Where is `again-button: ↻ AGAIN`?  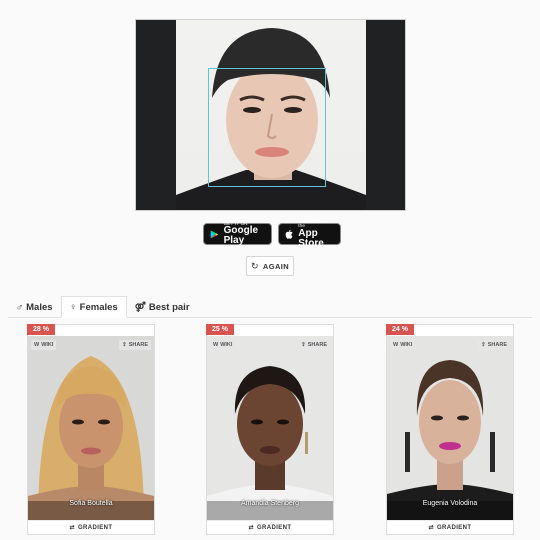 again-button: ↻ AGAIN is located at coordinates (270, 266).